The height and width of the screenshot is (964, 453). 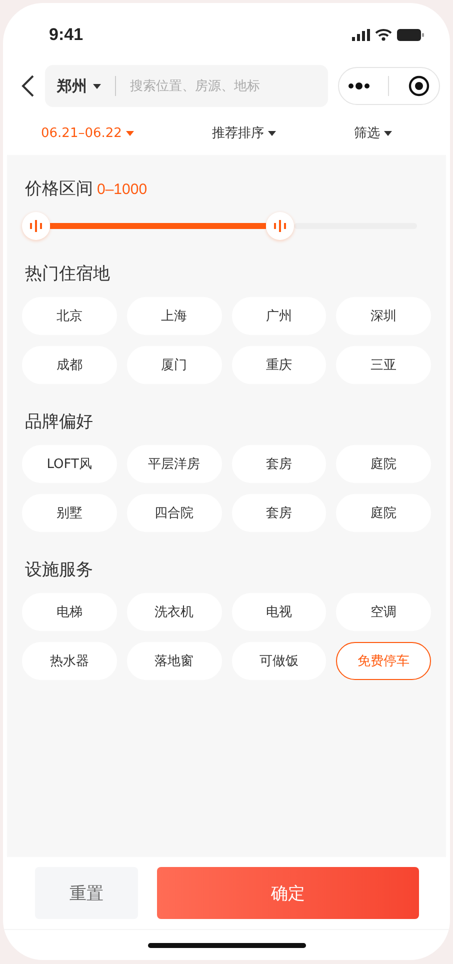 What do you see at coordinates (174, 464) in the screenshot?
I see `option-chip: 平层洋房` at bounding box center [174, 464].